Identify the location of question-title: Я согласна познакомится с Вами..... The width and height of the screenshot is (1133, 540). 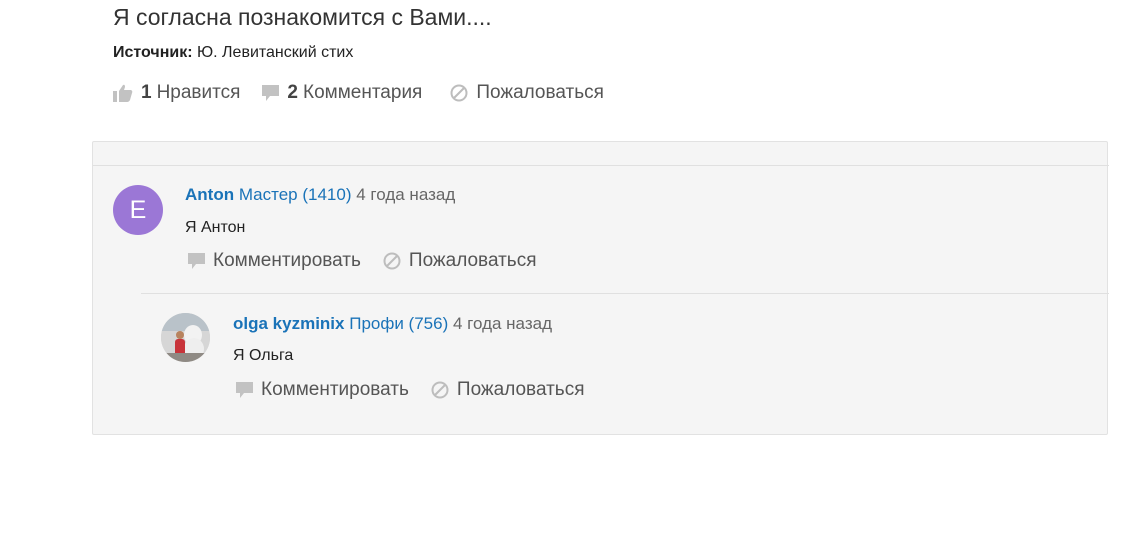
(302, 17).